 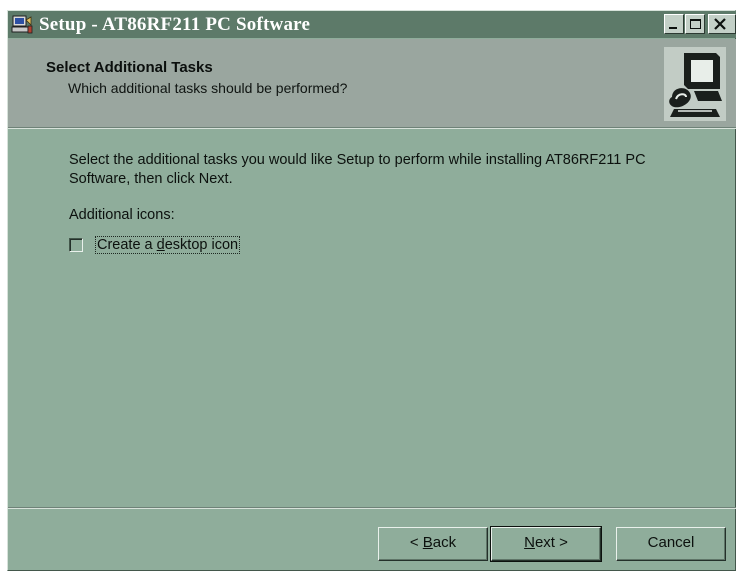 I want to click on desktop-icon-label-prefix: Create a, so click(x=127, y=245).